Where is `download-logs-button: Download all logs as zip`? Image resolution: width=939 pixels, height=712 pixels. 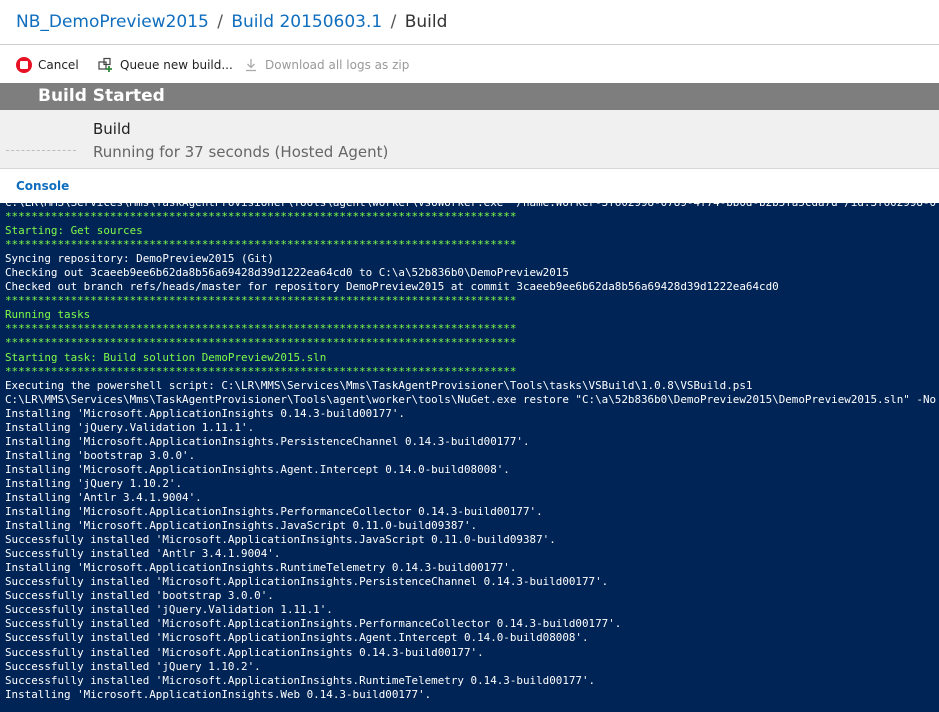 download-logs-button: Download all logs as zip is located at coordinates (326, 65).